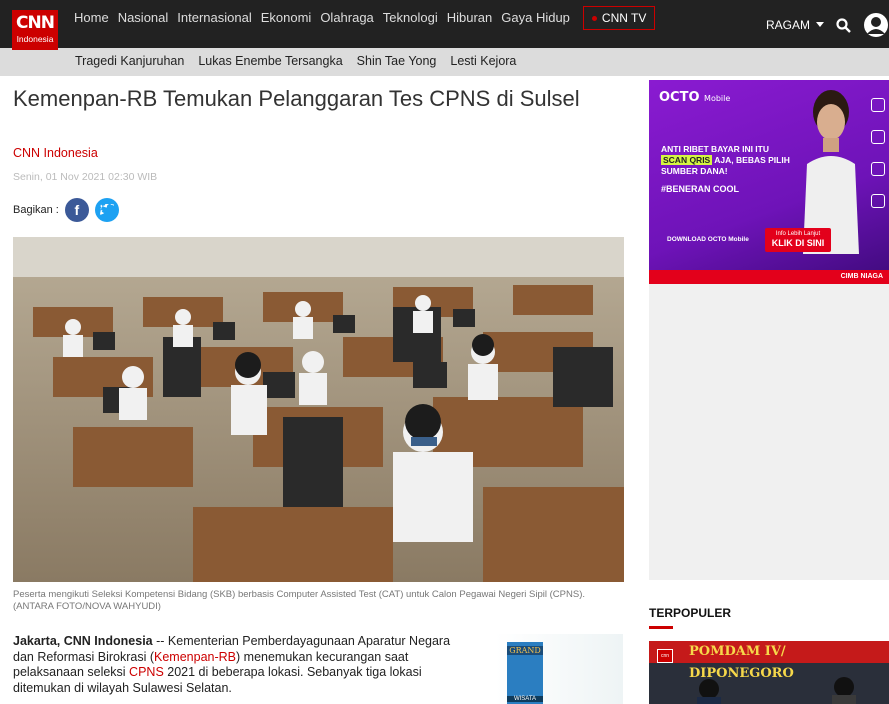 The height and width of the screenshot is (704, 889). Describe the element at coordinates (876, 25) in the screenshot. I see `user-account-icon` at that location.